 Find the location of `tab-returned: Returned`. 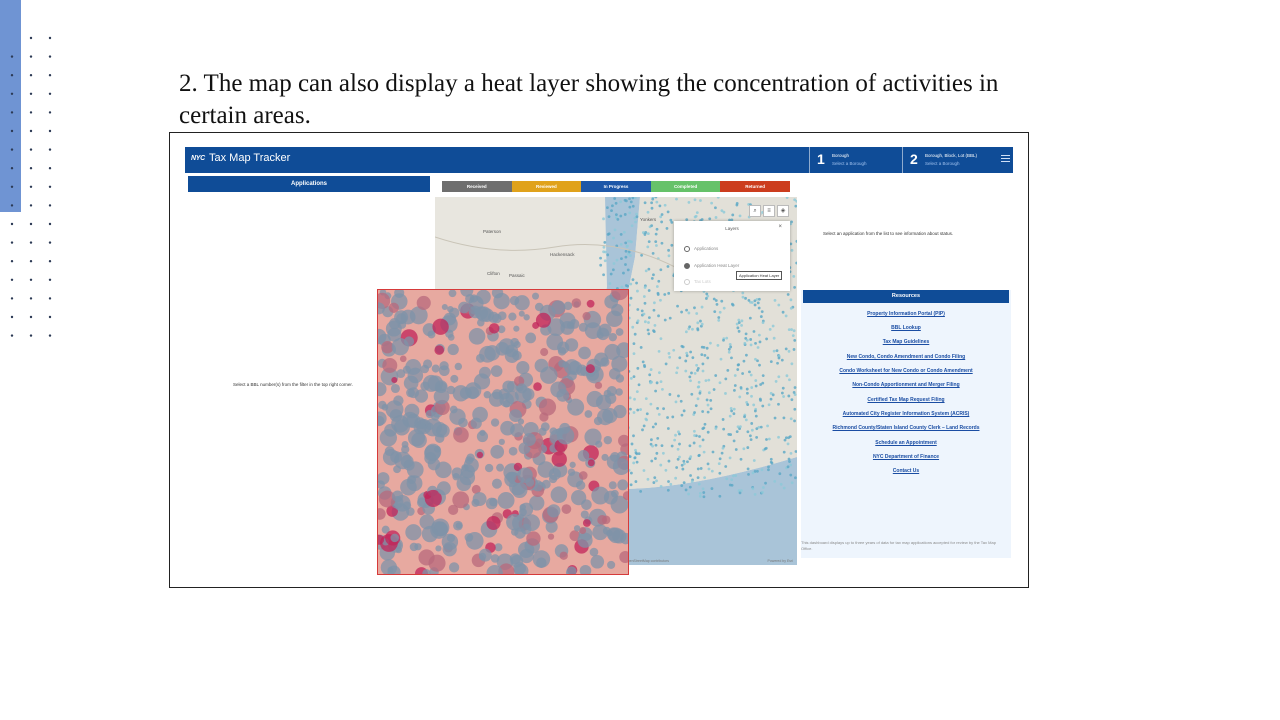

tab-returned: Returned is located at coordinates (755, 186).